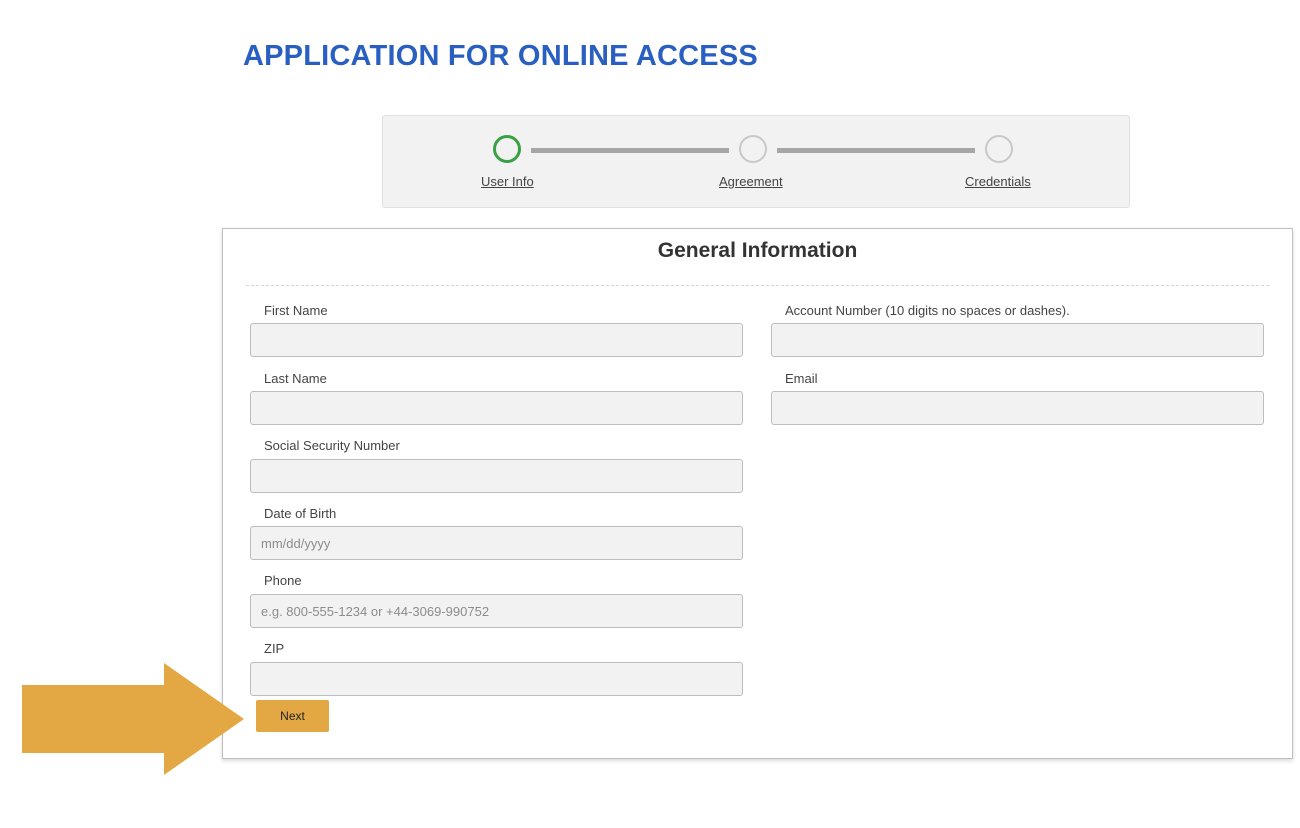  What do you see at coordinates (801, 378) in the screenshot?
I see `email-label: Email` at bounding box center [801, 378].